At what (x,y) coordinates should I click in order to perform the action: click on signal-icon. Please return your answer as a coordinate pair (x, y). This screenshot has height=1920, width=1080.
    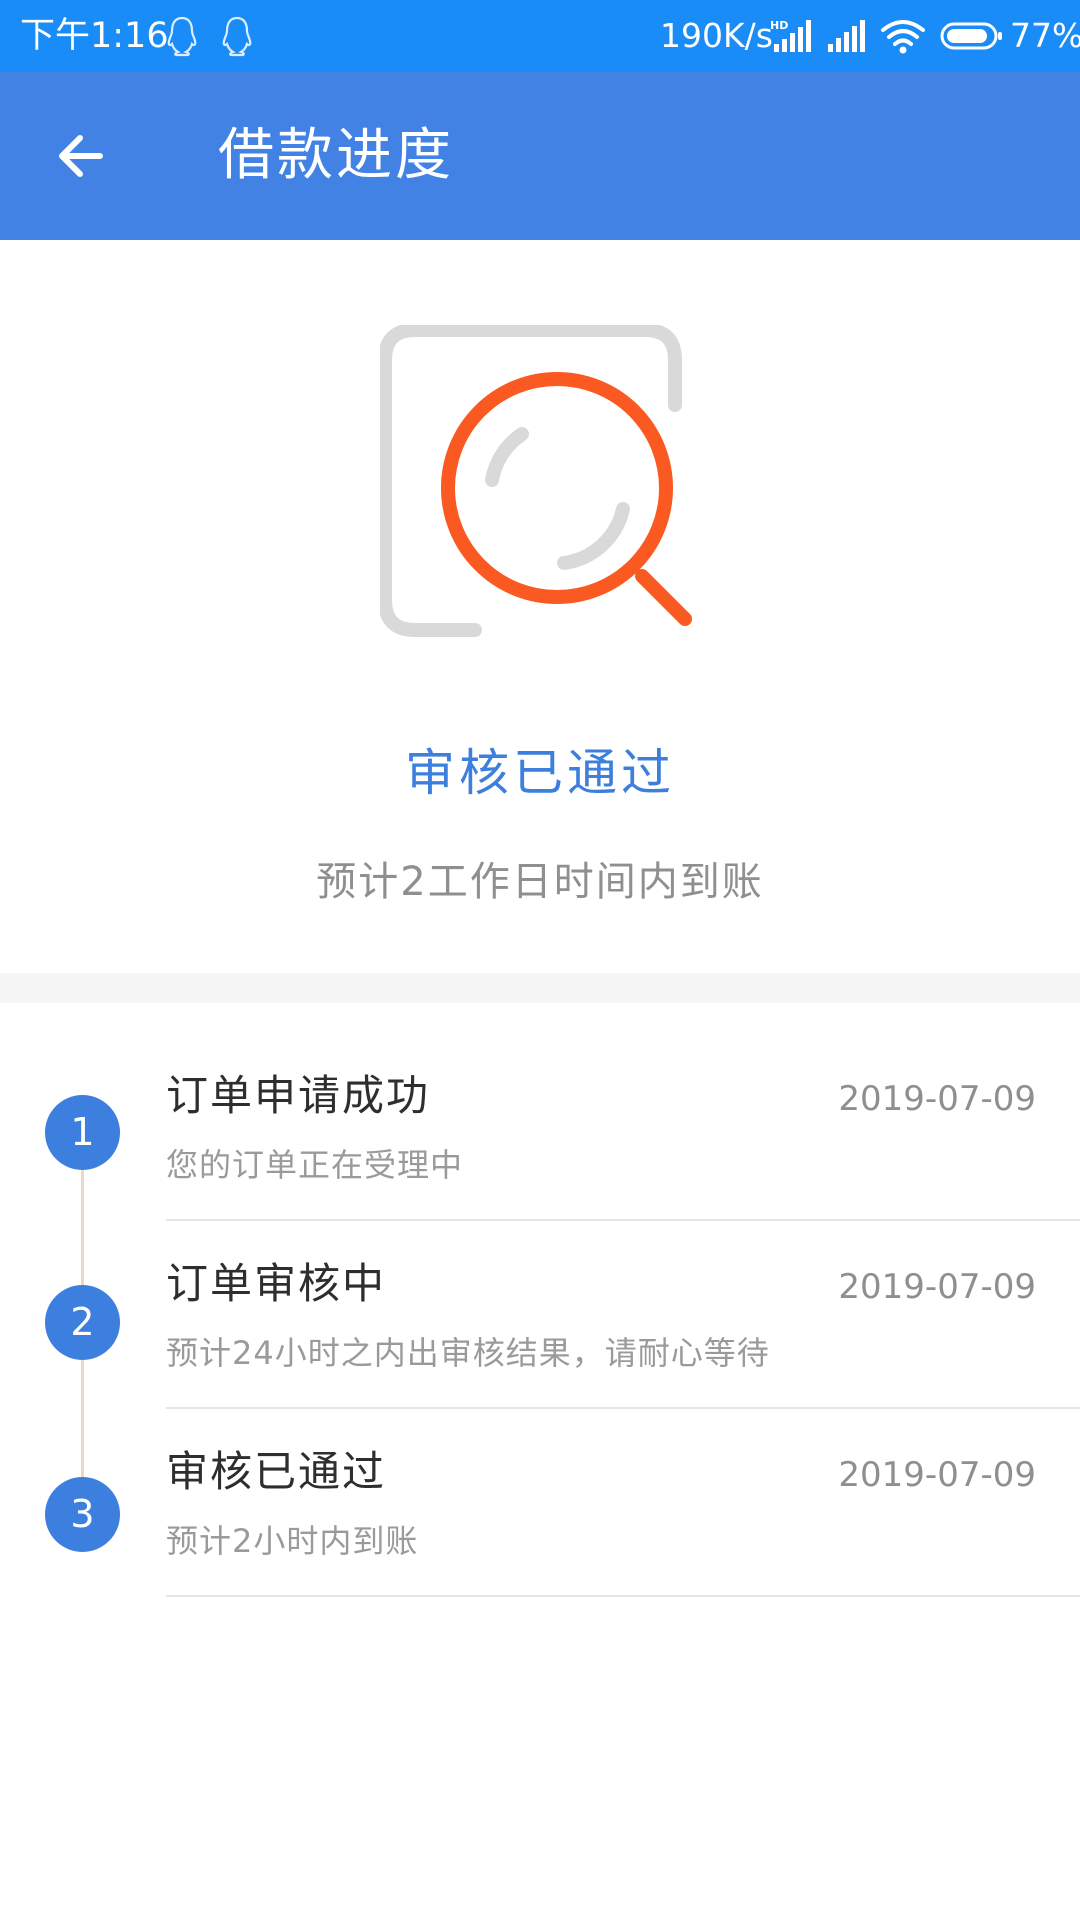
    Looking at the image, I should click on (846, 36).